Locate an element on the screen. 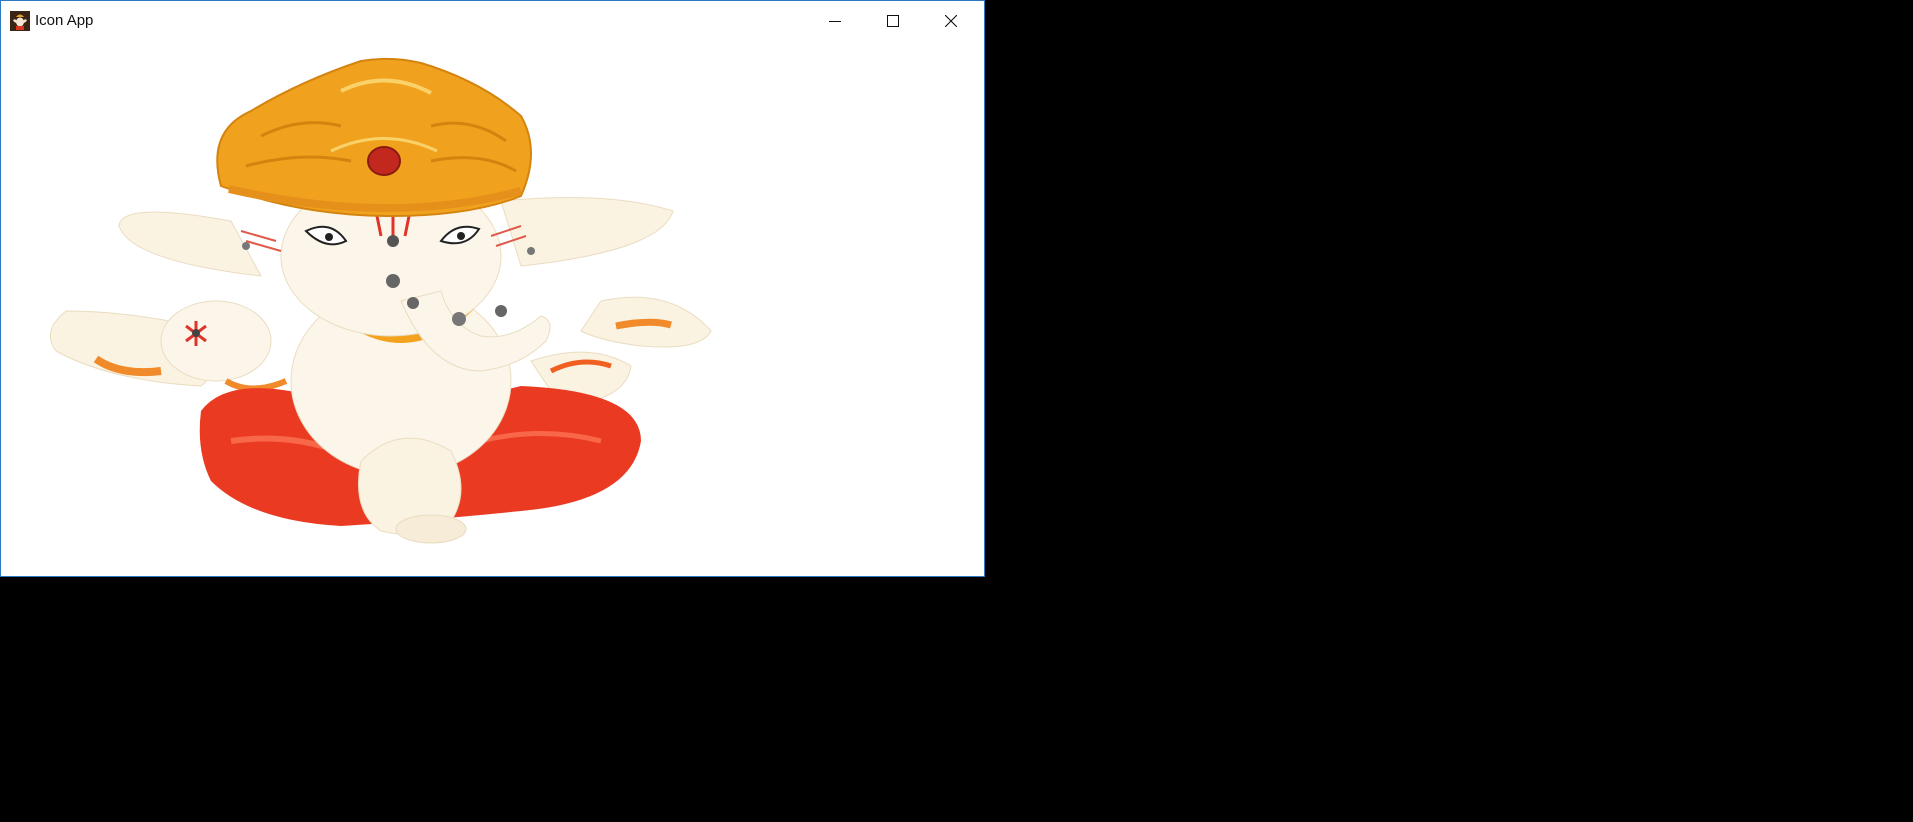 This screenshot has height=822, width=1913. close-icon is located at coordinates (951, 21).